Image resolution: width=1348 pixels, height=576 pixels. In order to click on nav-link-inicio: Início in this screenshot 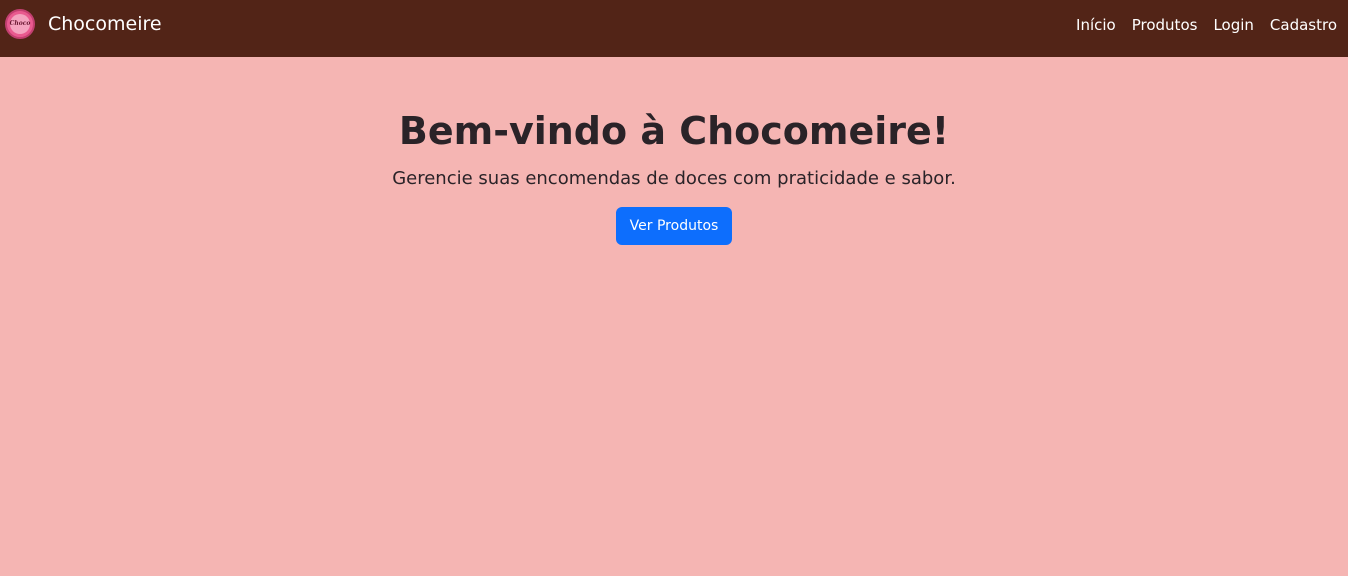, I will do `click(1096, 25)`.